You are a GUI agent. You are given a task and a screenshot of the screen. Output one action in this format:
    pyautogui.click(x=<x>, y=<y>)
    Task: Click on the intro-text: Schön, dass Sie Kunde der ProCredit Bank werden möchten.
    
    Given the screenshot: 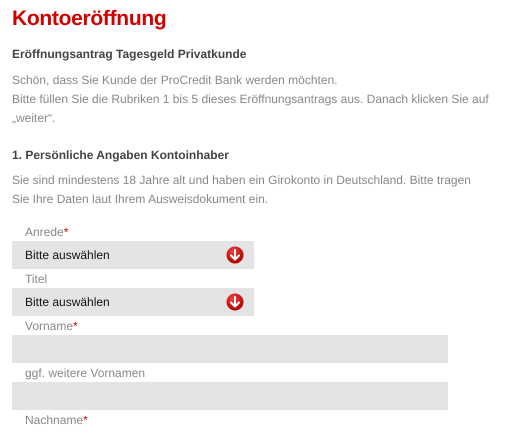 What is the action you would take?
    pyautogui.click(x=175, y=79)
    